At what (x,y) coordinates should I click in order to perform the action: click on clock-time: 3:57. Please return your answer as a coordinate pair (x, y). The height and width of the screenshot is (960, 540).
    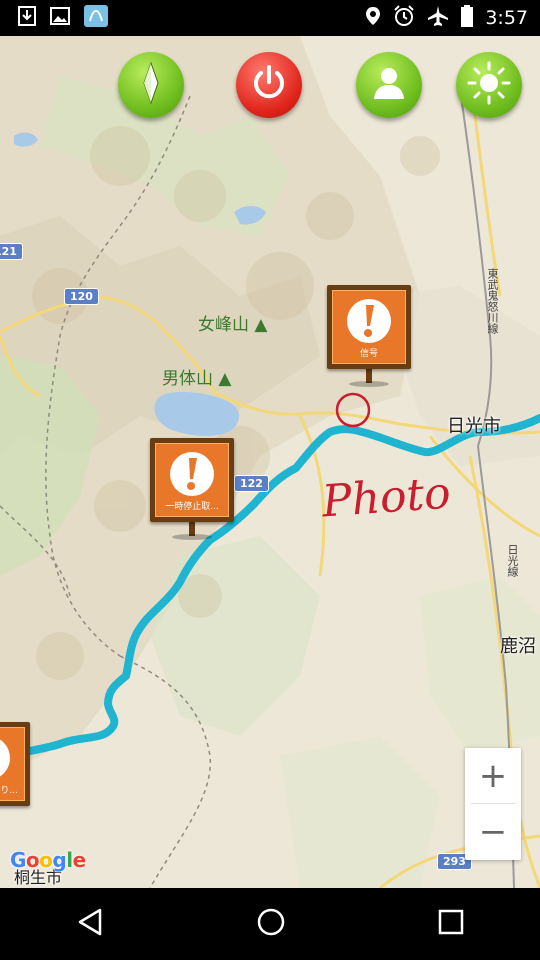
    Looking at the image, I should click on (506, 18).